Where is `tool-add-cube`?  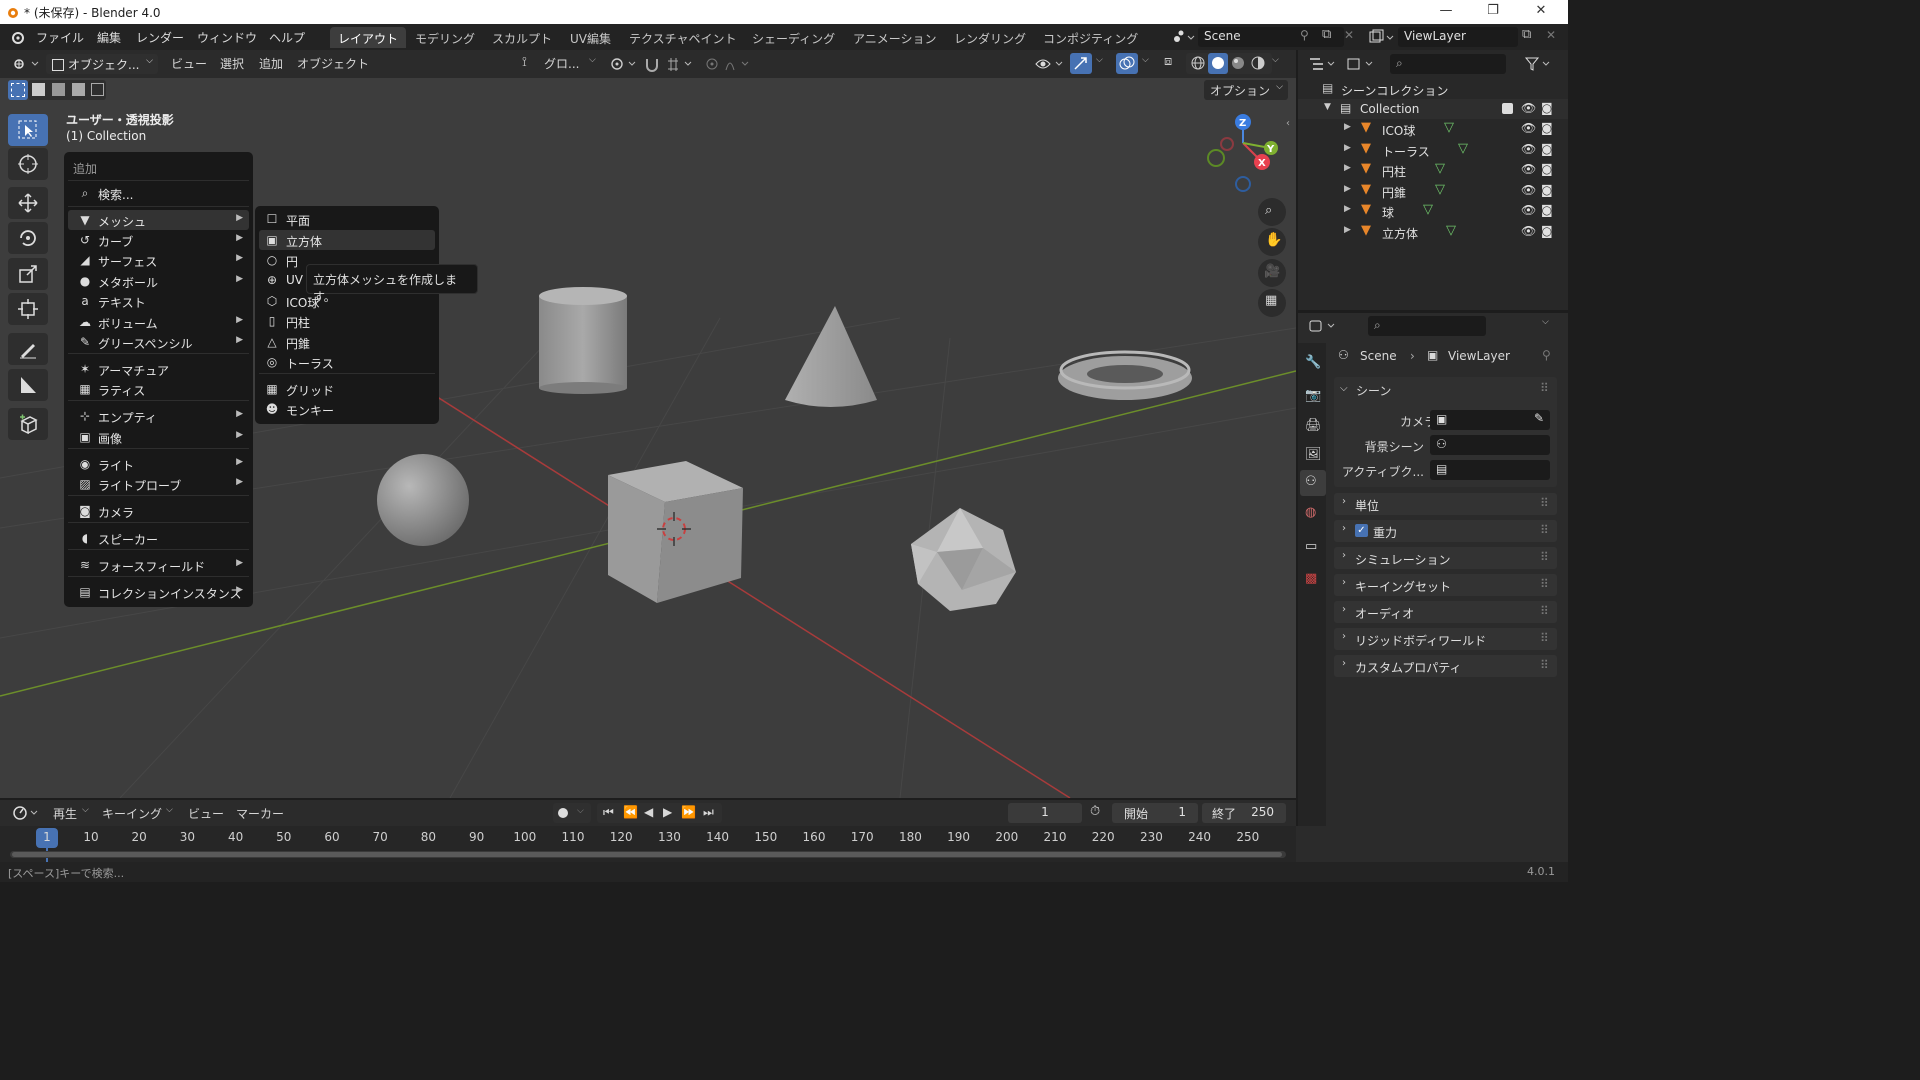
tool-add-cube is located at coordinates (28, 424).